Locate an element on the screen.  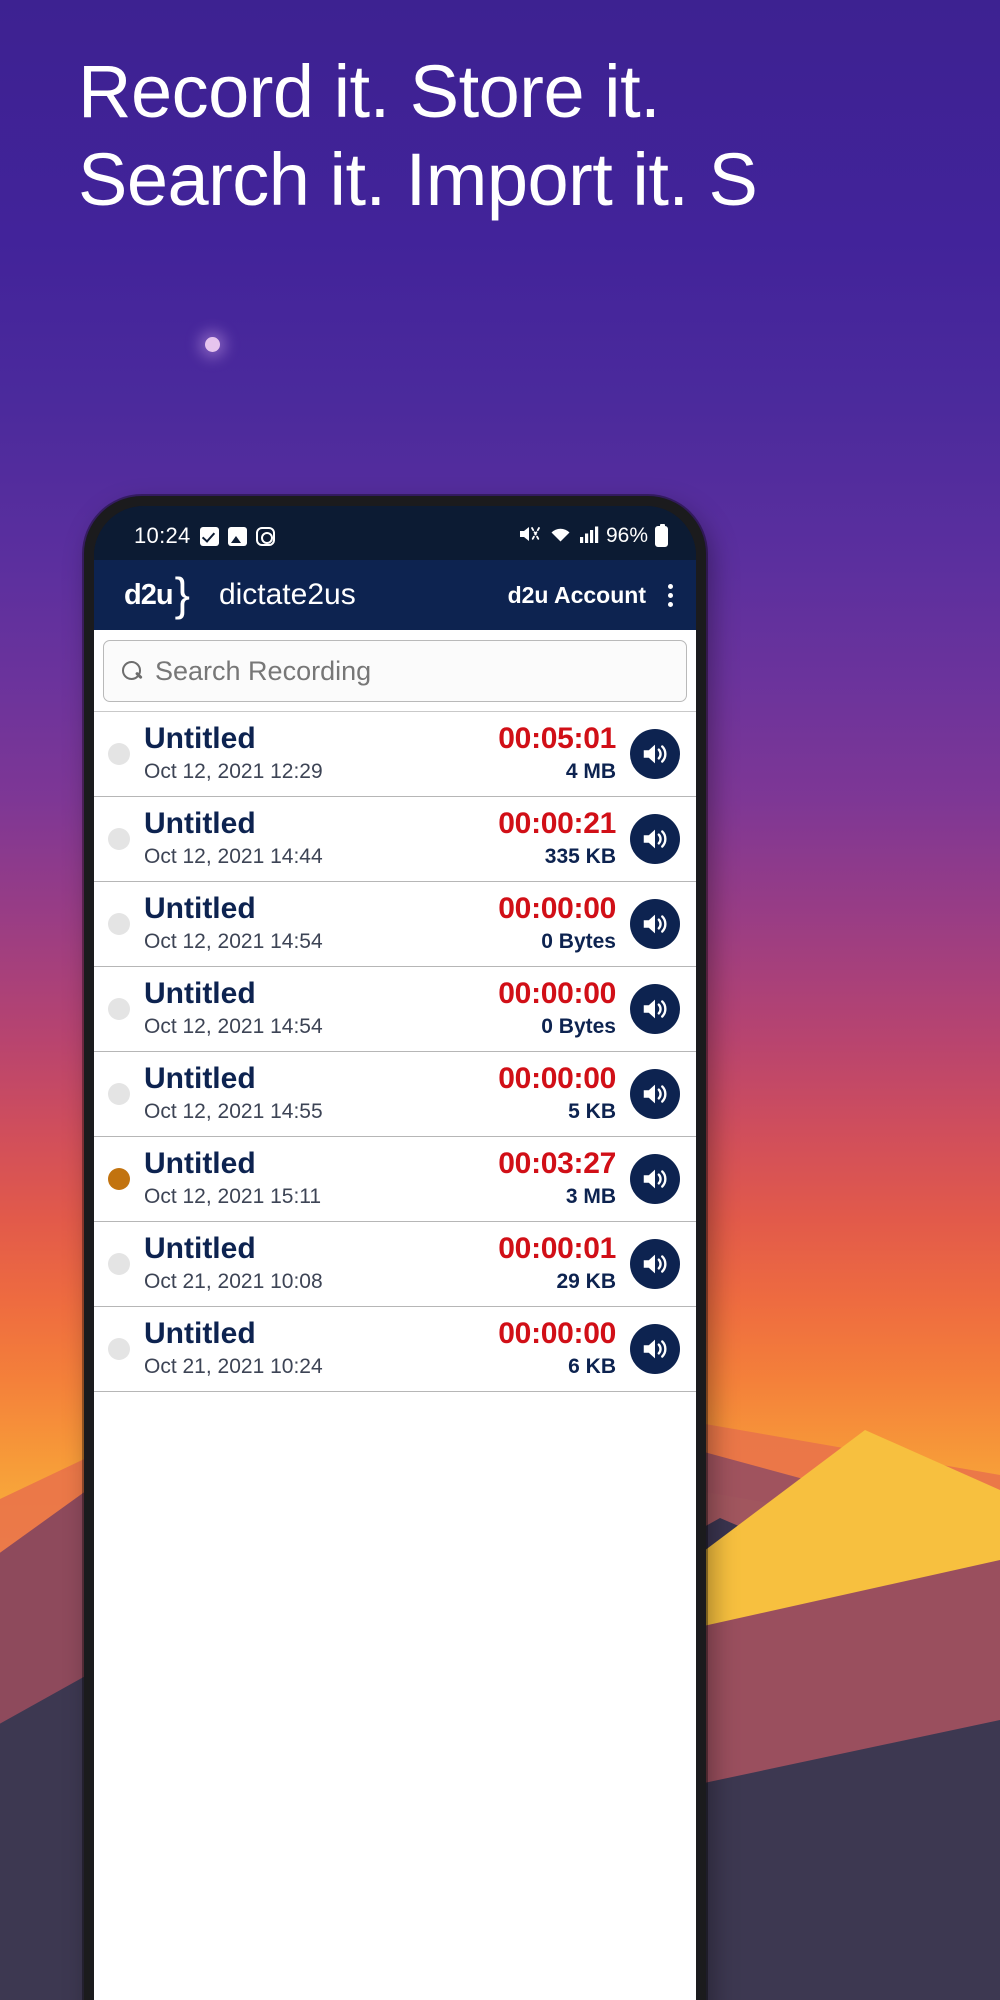
status-bar-left: 10:24 is located at coordinates (204, 536).